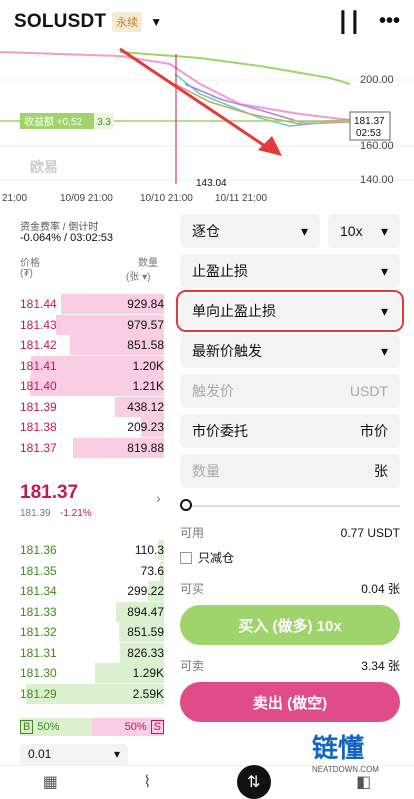 The image size is (414, 799). I want to click on bottom-nav: ▦ ⌇ ⇅ ◧, so click(207, 781).